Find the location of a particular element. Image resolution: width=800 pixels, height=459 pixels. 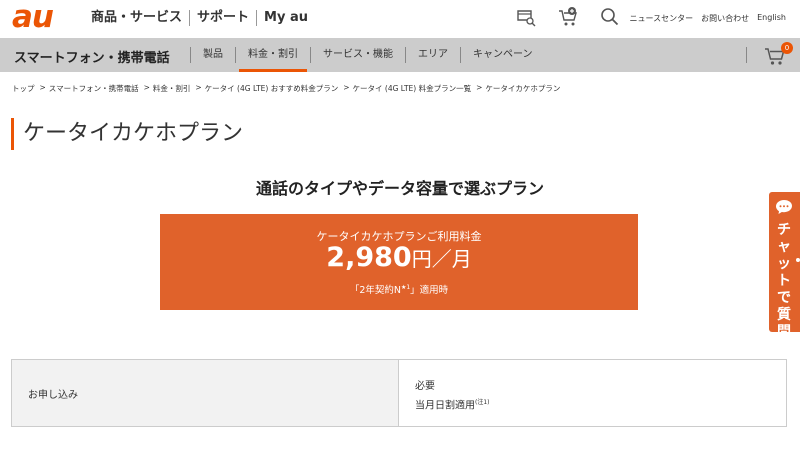

breadcrumb-item: スマートフォン・携帯電話 is located at coordinates (94, 88).